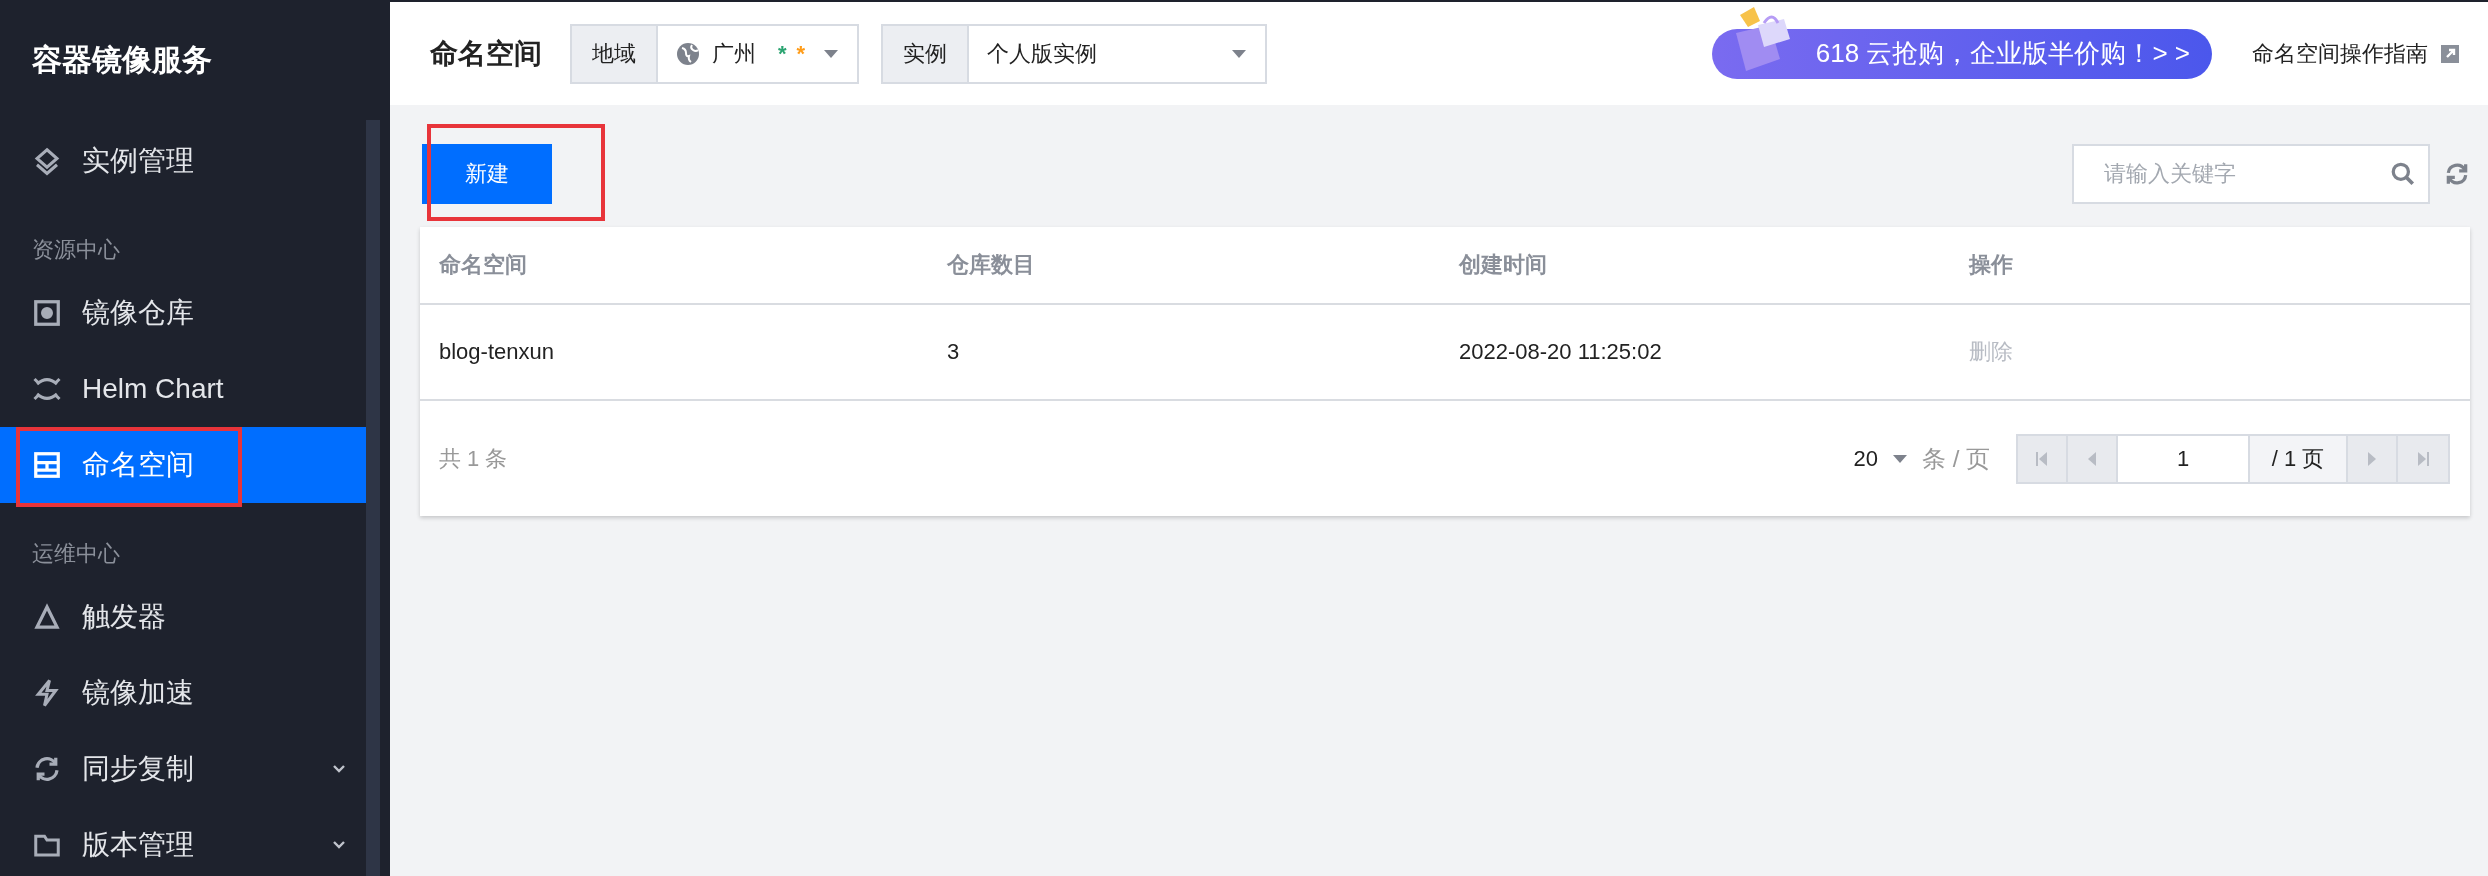 Image resolution: width=2488 pixels, height=876 pixels. I want to click on new-button: 新建, so click(487, 174).